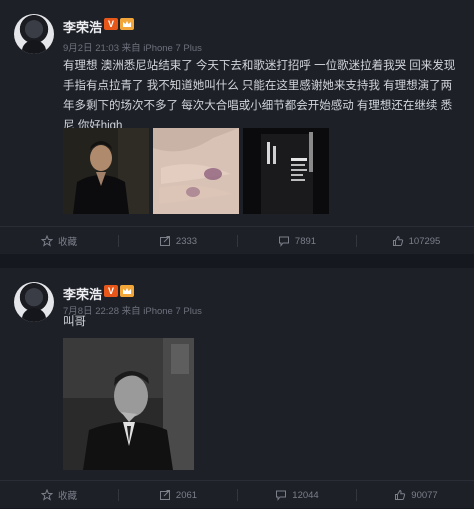 The height and width of the screenshot is (509, 474). I want to click on photo-hand, so click(196, 171).